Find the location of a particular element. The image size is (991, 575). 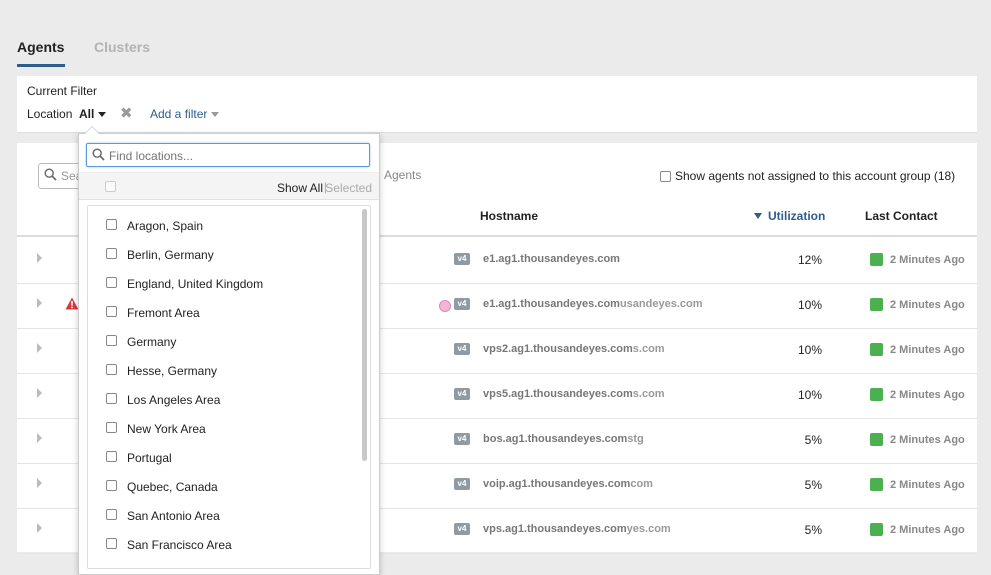

status-dot-icon is located at coordinates (445, 306).